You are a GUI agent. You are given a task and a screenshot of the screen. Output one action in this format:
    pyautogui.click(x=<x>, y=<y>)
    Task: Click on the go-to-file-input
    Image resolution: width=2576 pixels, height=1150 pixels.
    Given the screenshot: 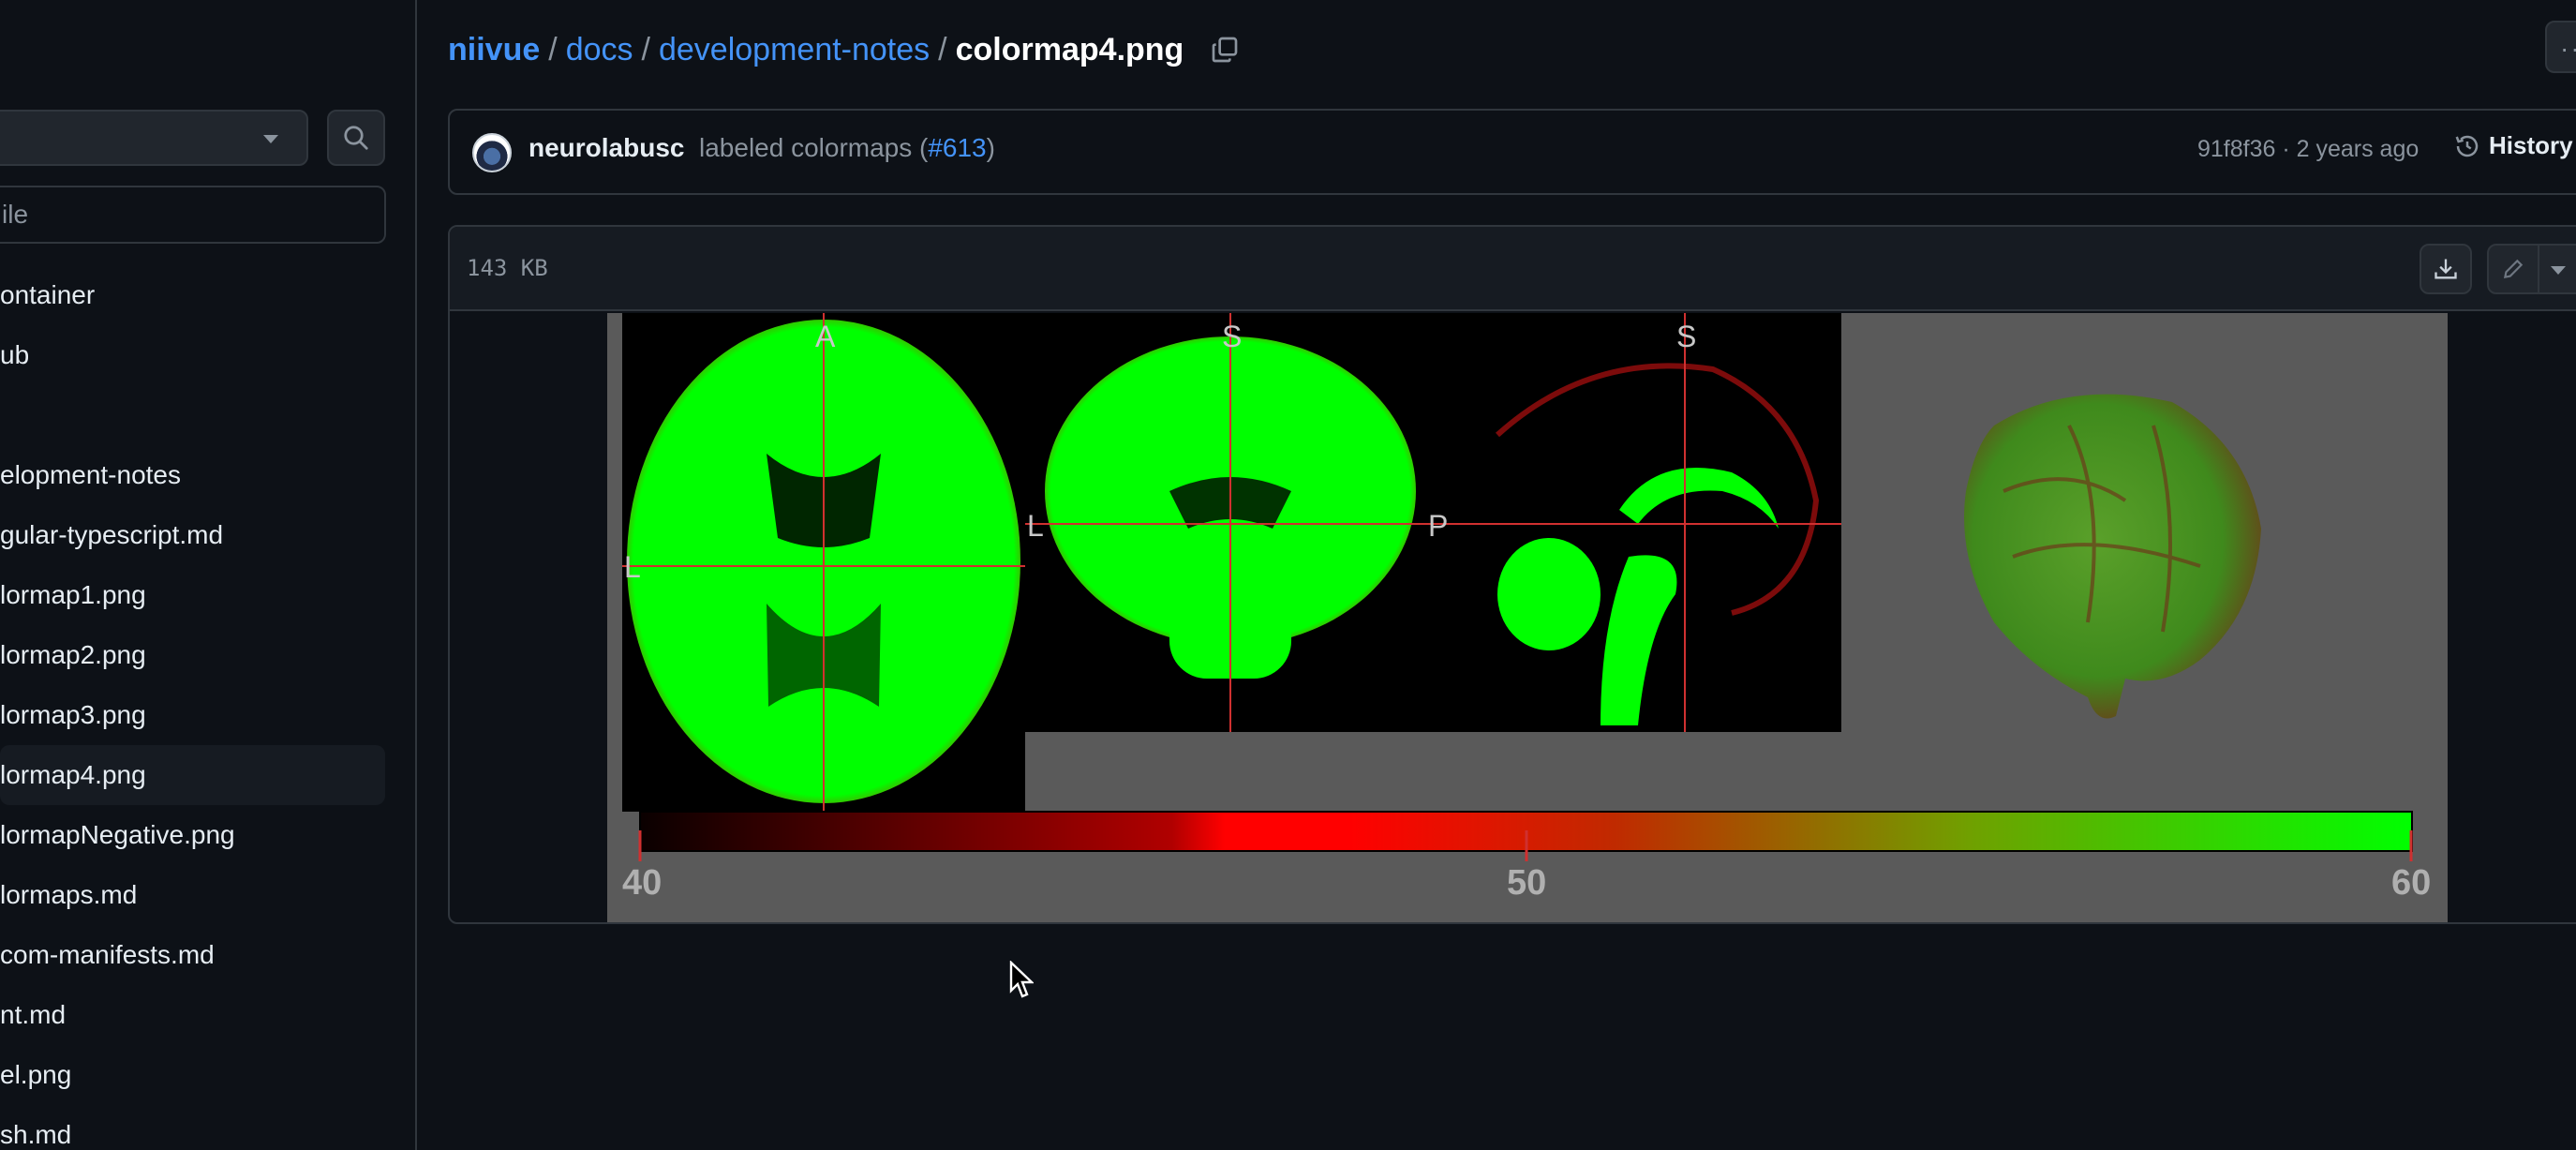 What is the action you would take?
    pyautogui.click(x=193, y=215)
    